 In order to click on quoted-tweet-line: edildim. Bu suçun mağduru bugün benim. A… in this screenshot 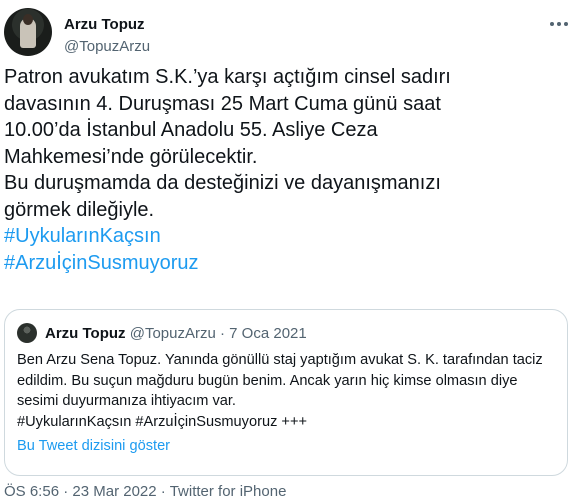, I will do `click(267, 380)`.